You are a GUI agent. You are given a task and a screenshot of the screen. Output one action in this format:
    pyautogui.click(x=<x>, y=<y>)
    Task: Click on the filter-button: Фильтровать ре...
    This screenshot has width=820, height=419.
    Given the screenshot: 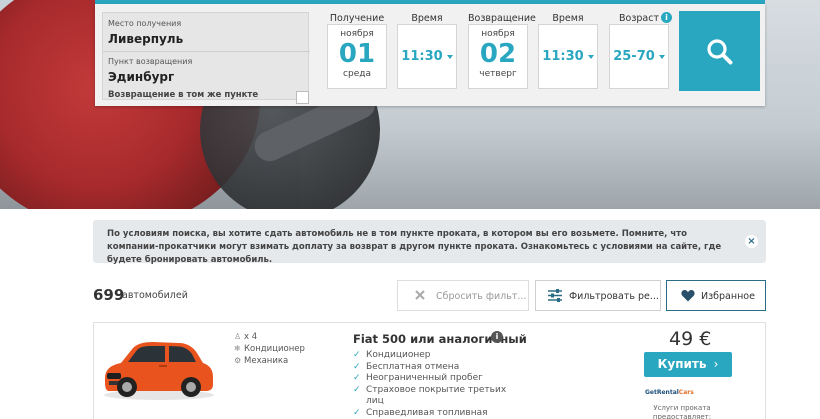 What is the action you would take?
    pyautogui.click(x=598, y=295)
    